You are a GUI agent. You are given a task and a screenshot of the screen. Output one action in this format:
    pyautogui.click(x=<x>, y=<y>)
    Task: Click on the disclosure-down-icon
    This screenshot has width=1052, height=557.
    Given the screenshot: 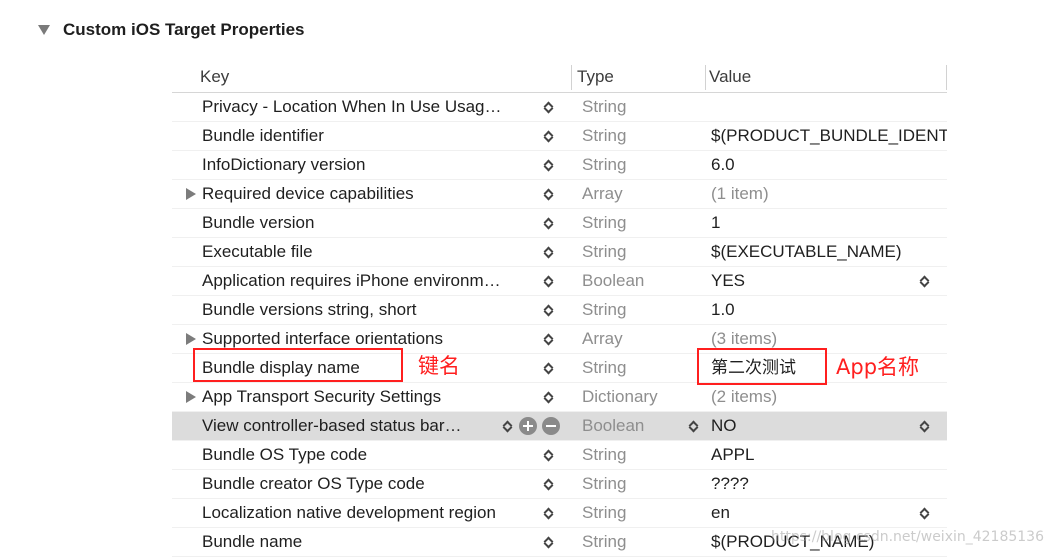 What is the action you would take?
    pyautogui.click(x=44, y=30)
    